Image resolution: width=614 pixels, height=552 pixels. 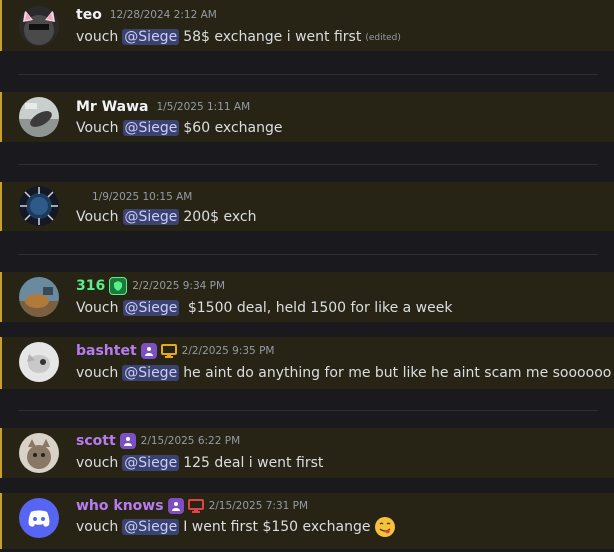 I want to click on username: who knows, so click(x=120, y=506).